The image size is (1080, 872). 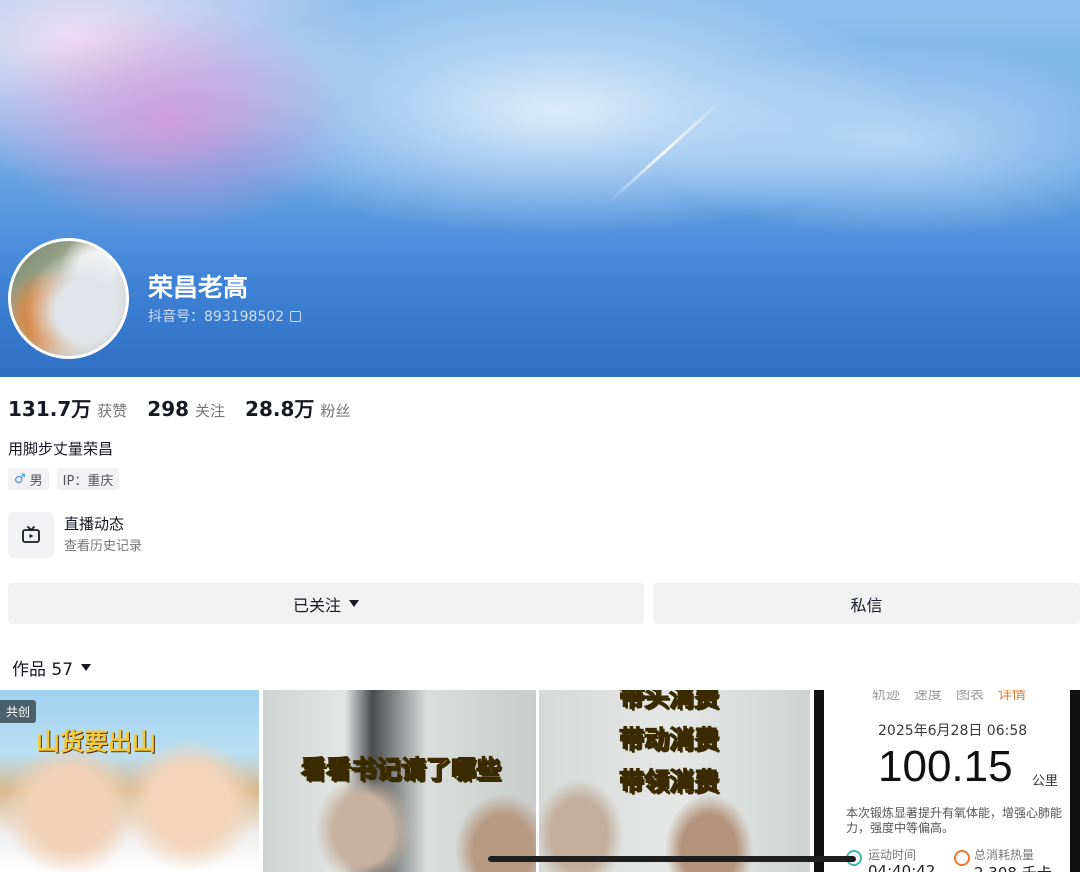 I want to click on works-tab: 作品 57, so click(x=52, y=667).